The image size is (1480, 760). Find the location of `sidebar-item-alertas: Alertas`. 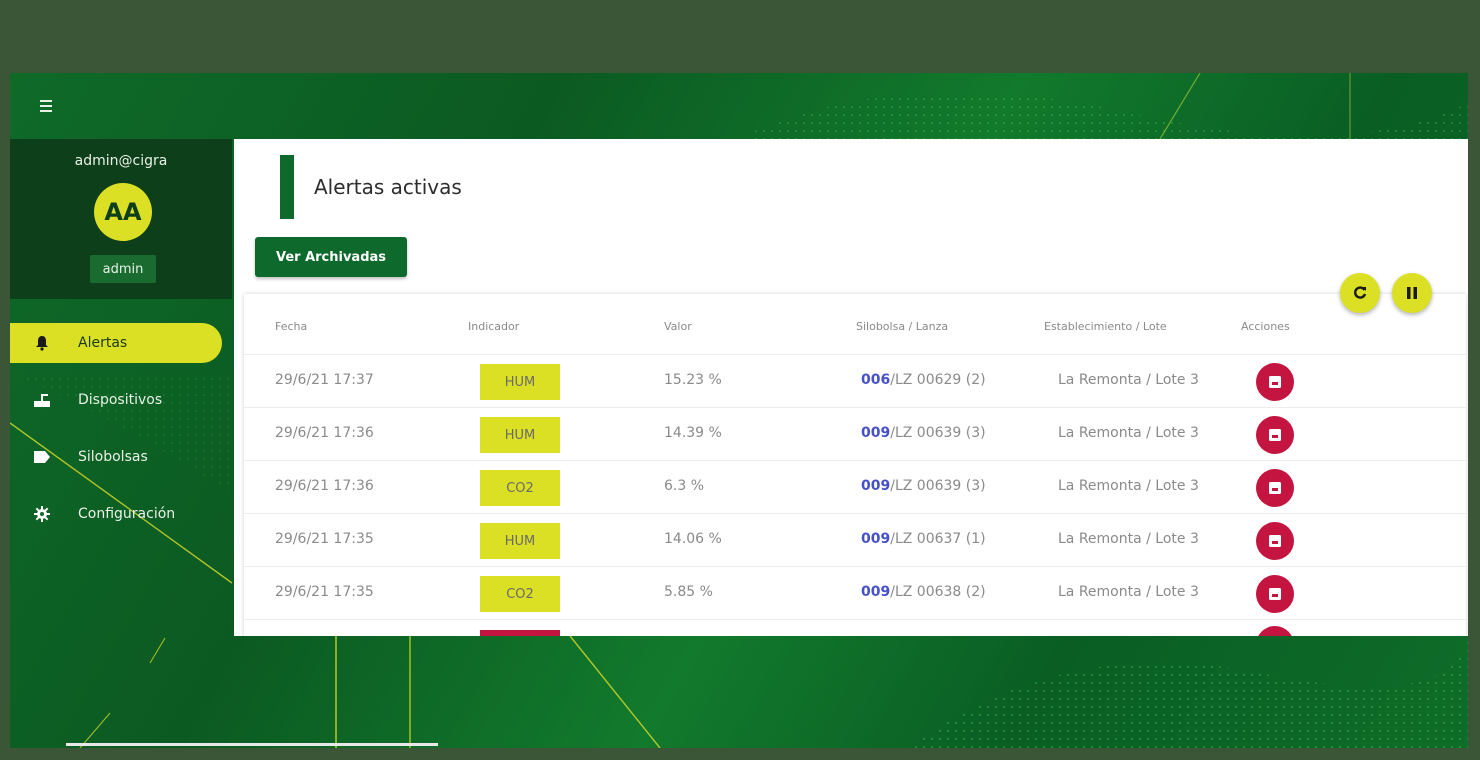

sidebar-item-alertas: Alertas is located at coordinates (116, 343).